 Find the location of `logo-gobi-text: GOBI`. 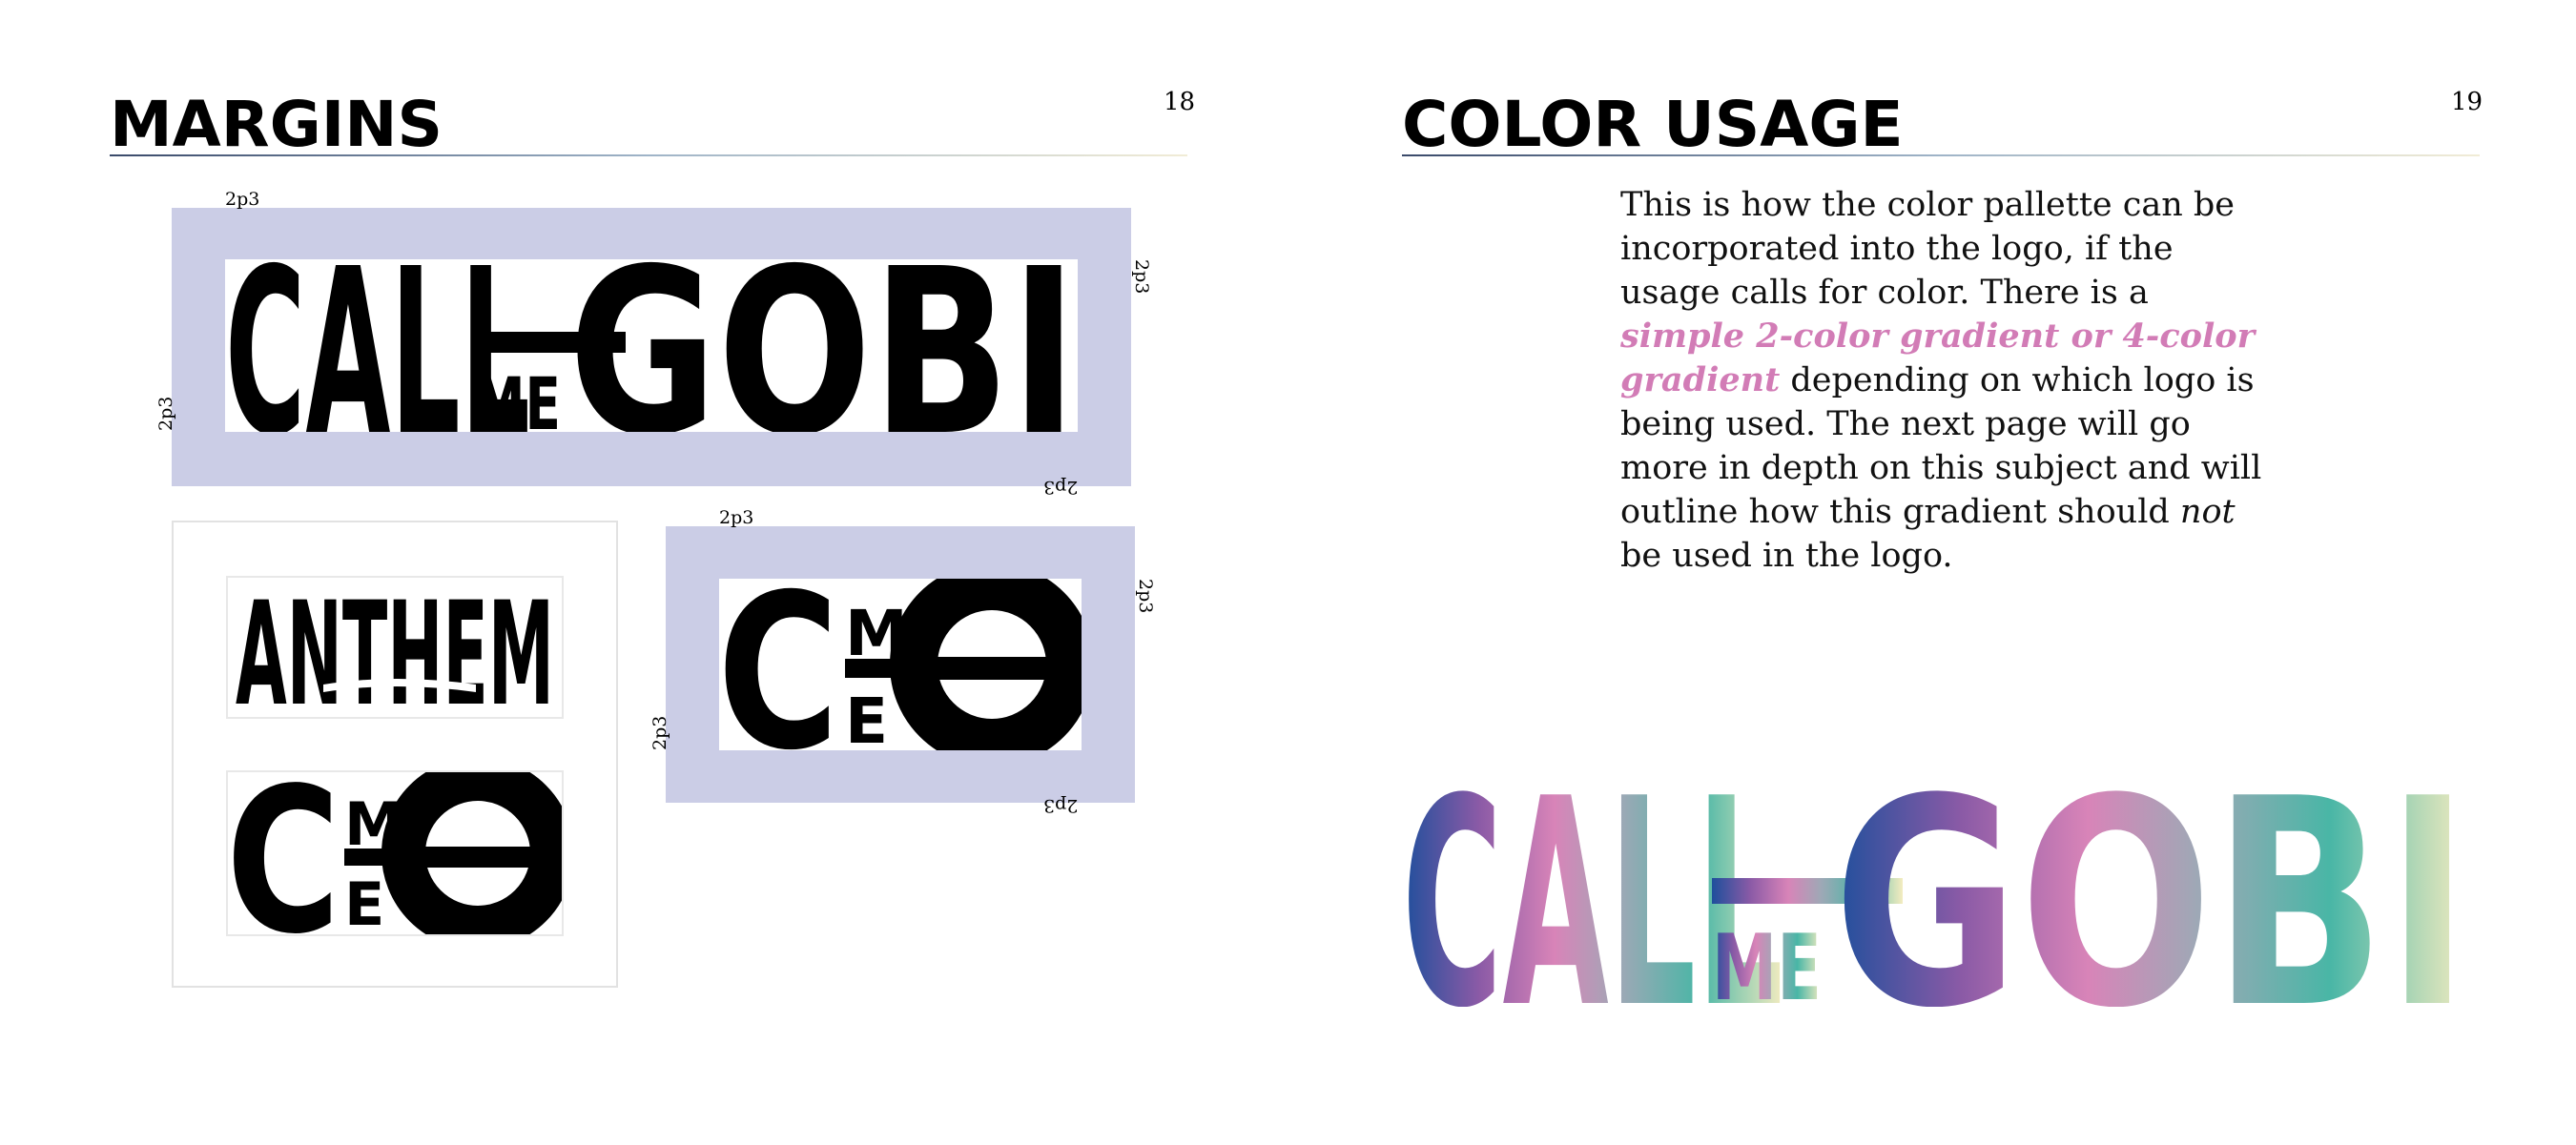

logo-gobi-text: GOBI is located at coordinates (823, 345).